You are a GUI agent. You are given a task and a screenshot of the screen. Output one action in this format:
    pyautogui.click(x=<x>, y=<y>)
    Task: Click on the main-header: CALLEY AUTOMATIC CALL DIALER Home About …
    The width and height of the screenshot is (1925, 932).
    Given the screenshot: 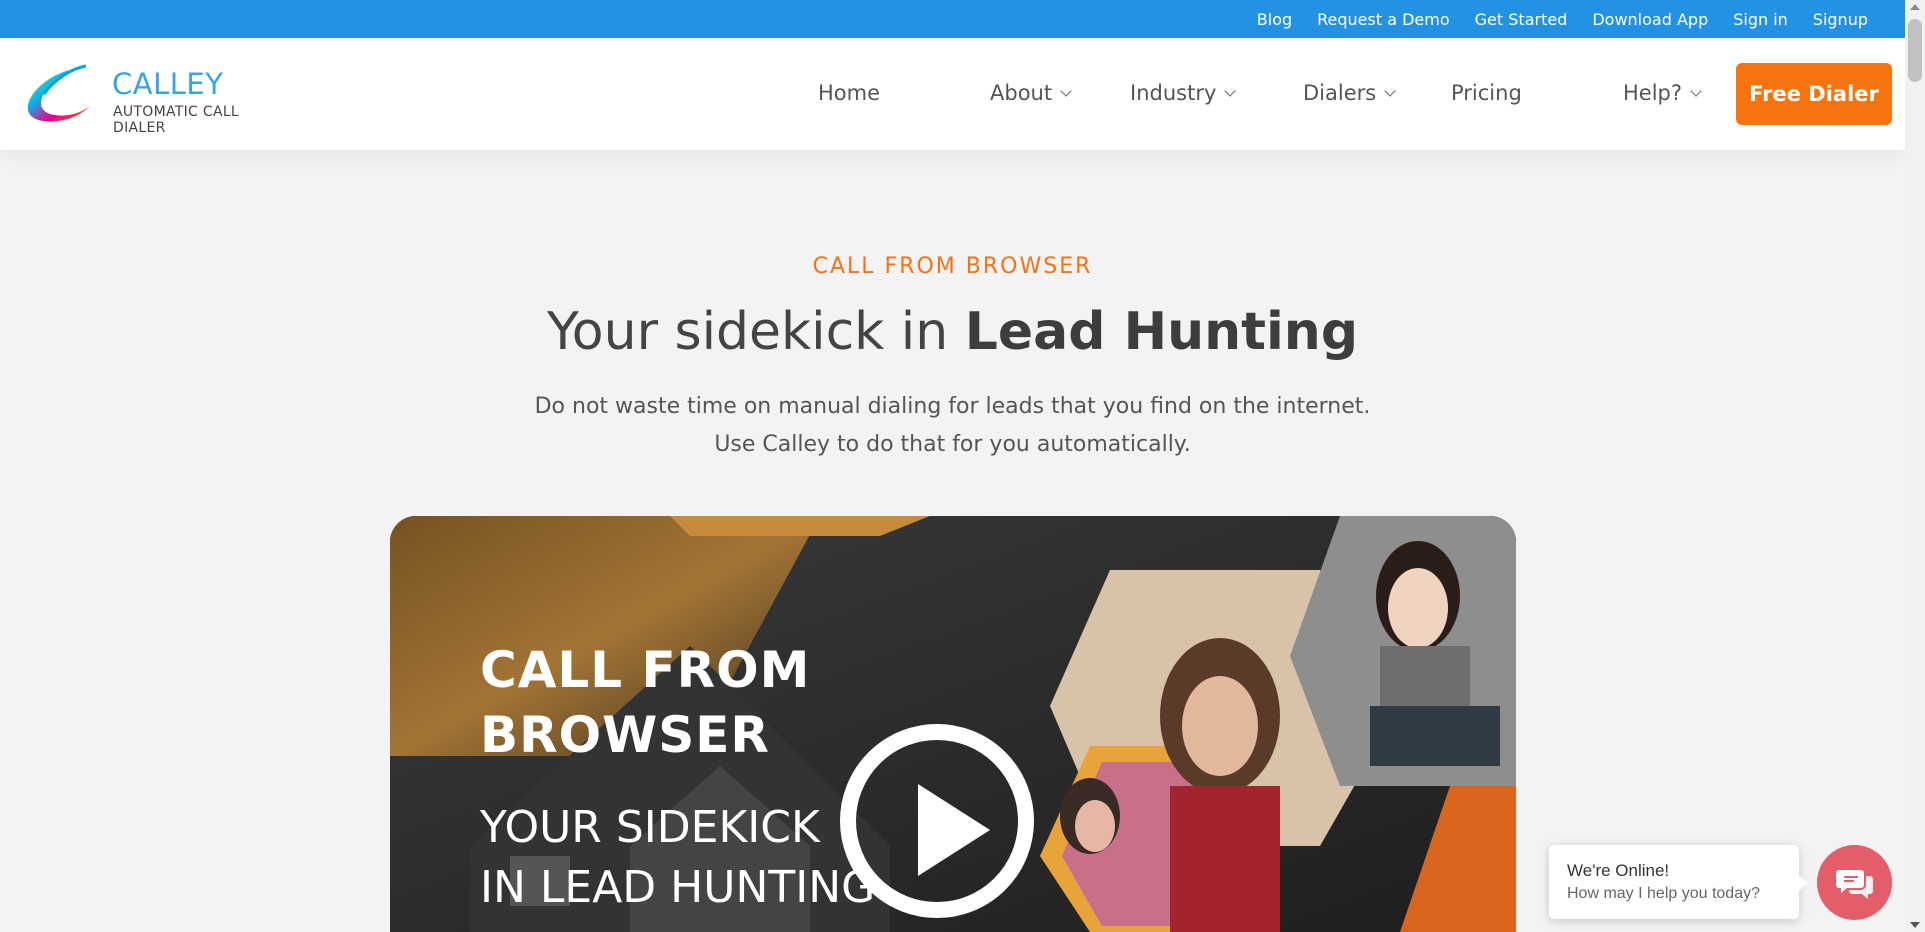 What is the action you would take?
    pyautogui.click(x=952, y=94)
    